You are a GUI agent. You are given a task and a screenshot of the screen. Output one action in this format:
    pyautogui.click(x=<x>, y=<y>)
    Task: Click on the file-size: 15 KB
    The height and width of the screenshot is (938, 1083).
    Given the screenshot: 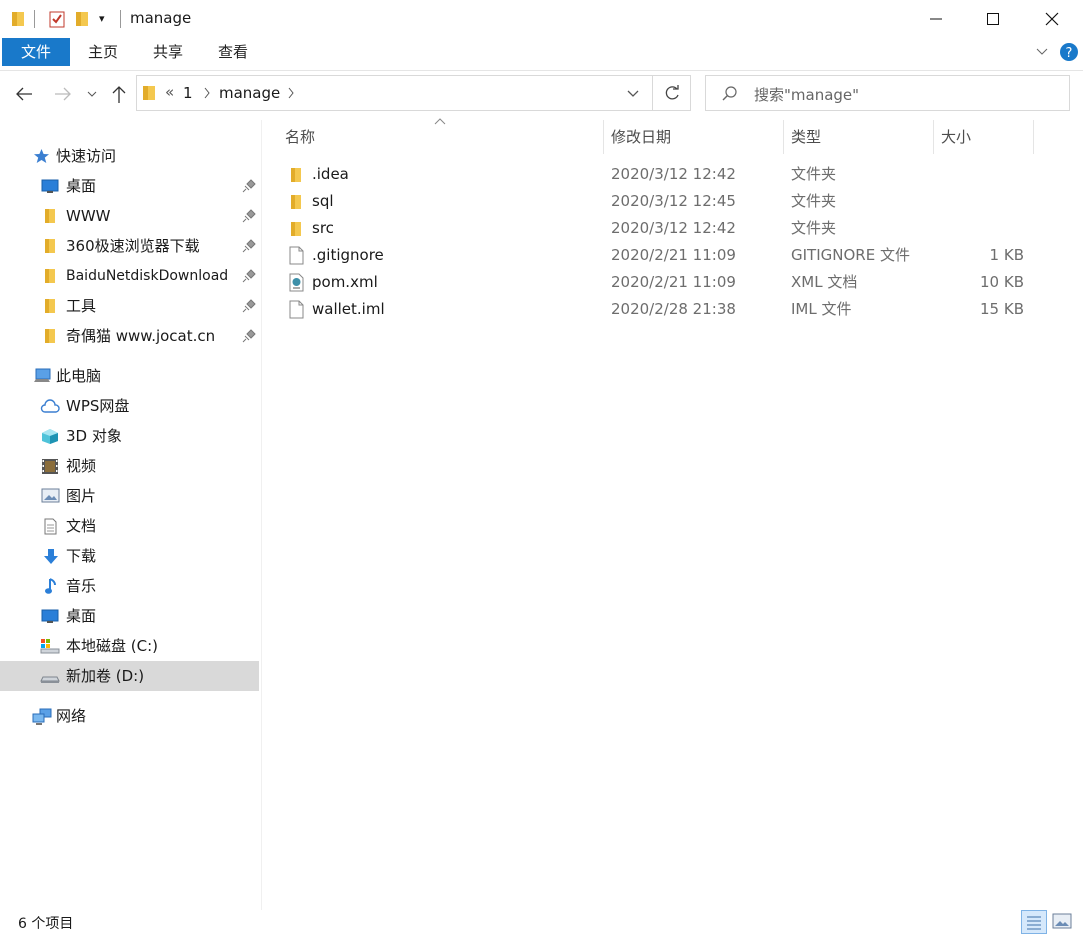 What is the action you would take?
    pyautogui.click(x=1002, y=309)
    